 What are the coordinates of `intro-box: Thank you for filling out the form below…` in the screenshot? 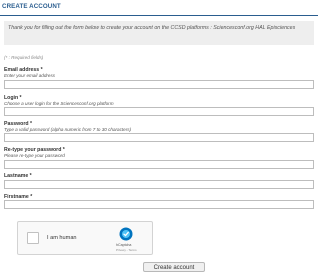 It's located at (159, 33).